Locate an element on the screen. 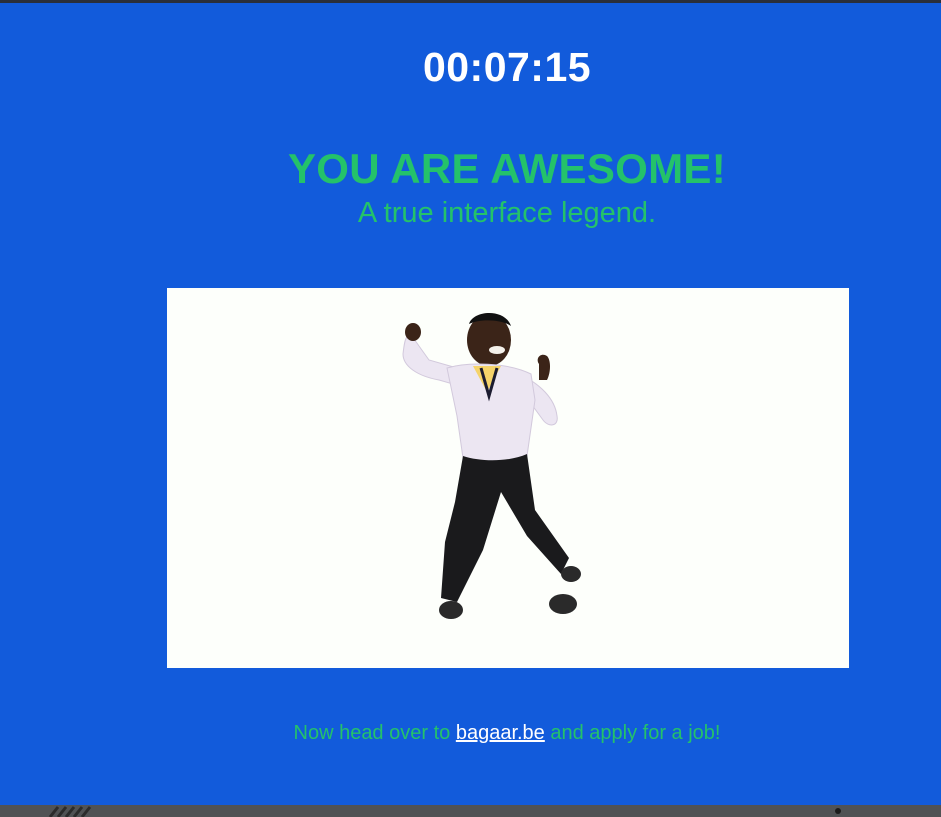 The width and height of the screenshot is (941, 817). bottom-bar is located at coordinates (470, 811).